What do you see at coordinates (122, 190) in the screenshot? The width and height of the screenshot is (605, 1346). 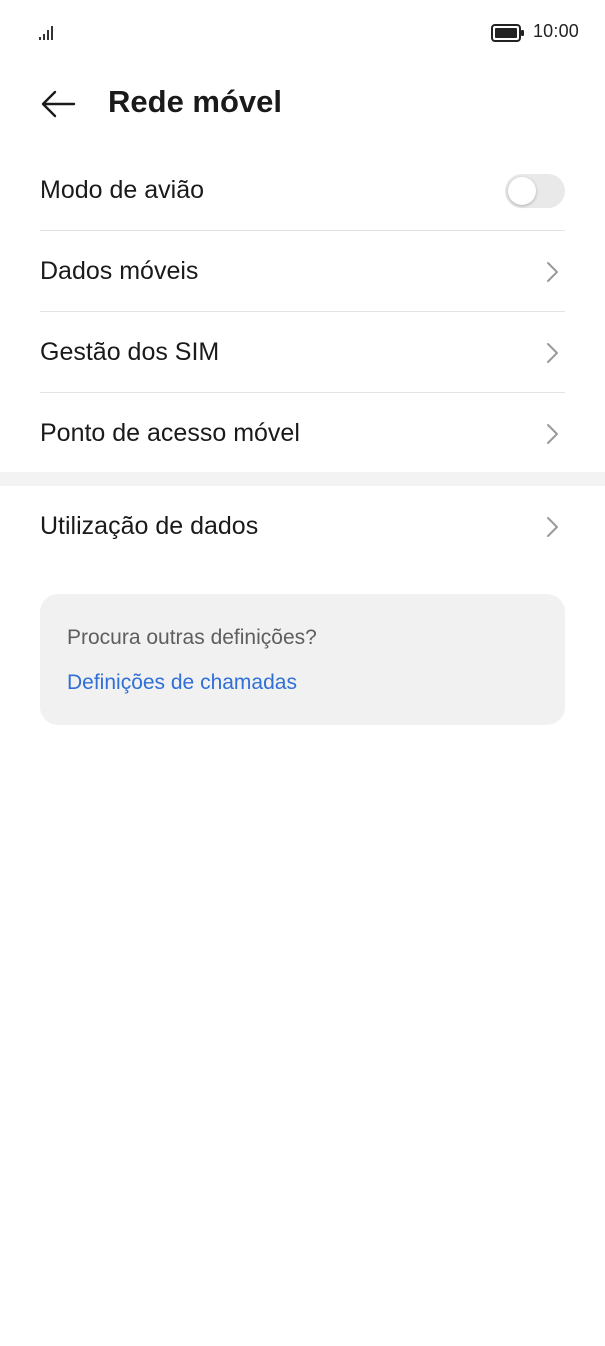 I see `airplane-mode-label: Modo de avião` at bounding box center [122, 190].